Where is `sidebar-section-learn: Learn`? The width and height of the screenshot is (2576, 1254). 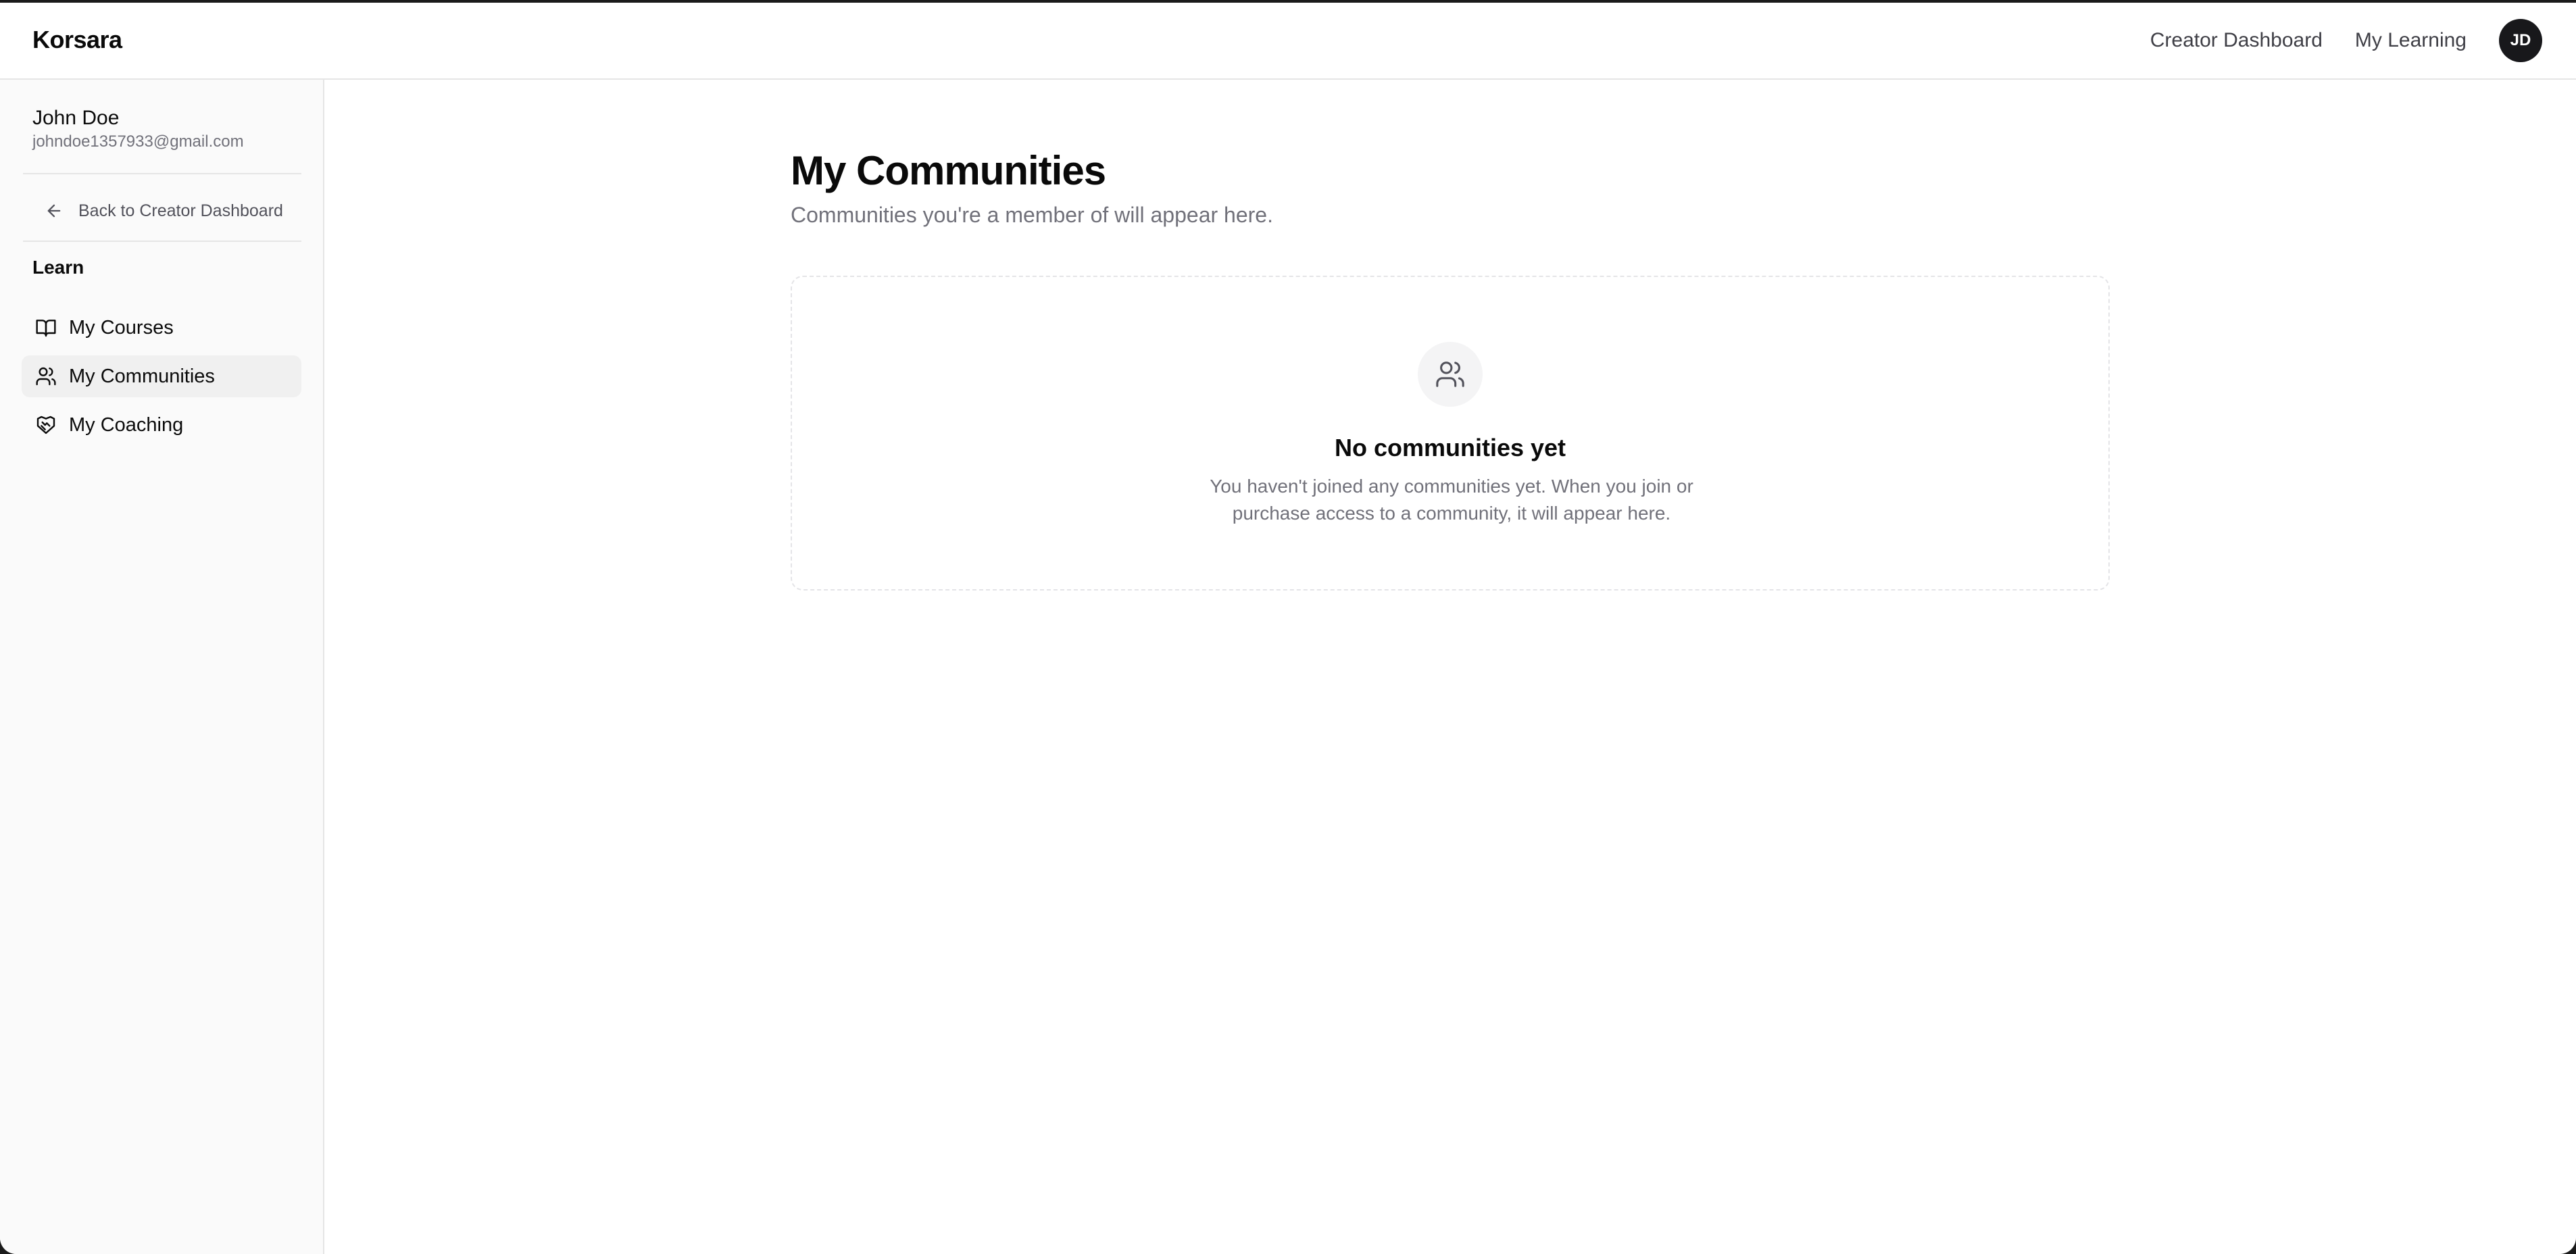 sidebar-section-learn: Learn is located at coordinates (58, 267).